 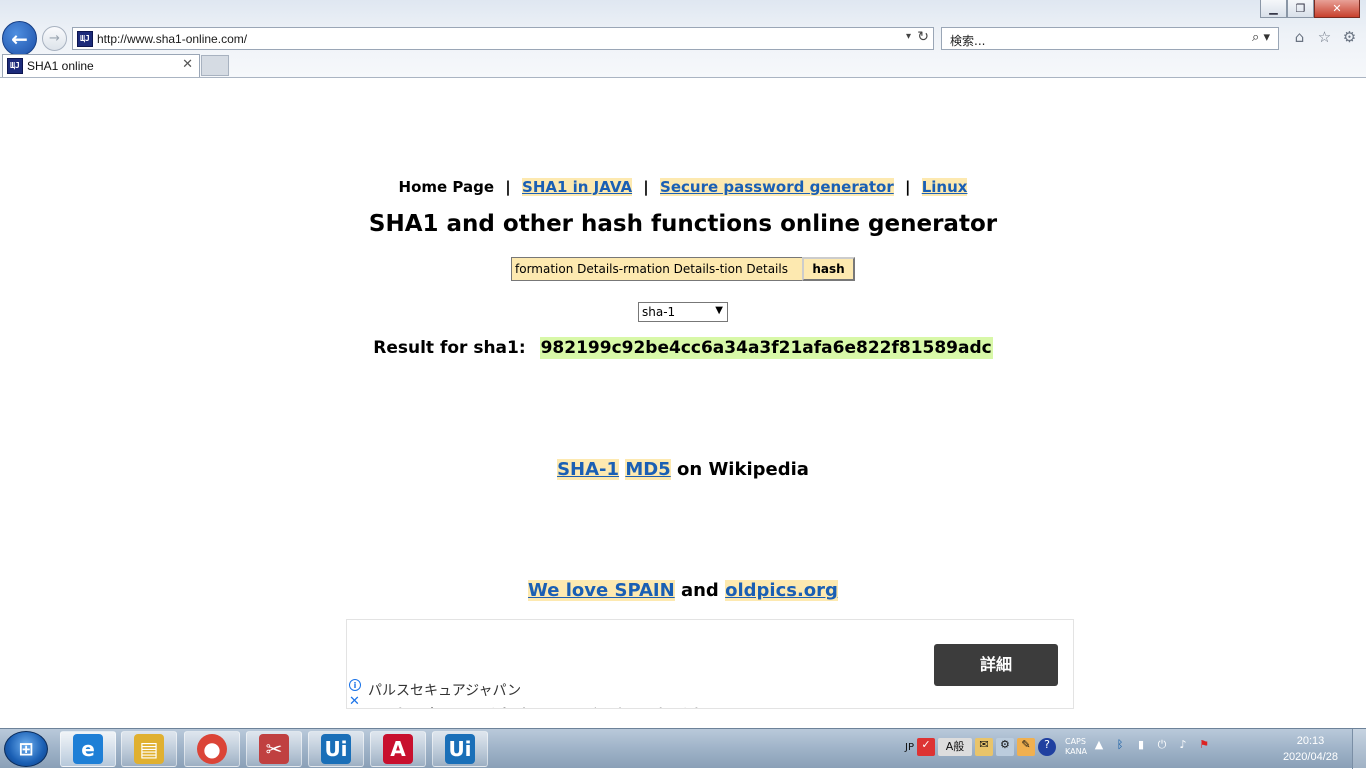 What do you see at coordinates (548, 704) in the screenshot?
I see `ad-headline: 緊急時でも社内への安全な接続を` at bounding box center [548, 704].